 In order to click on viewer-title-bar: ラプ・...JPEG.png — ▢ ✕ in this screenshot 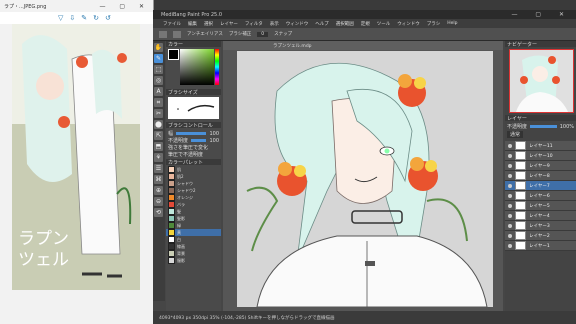, I will do `click(76, 6)`.